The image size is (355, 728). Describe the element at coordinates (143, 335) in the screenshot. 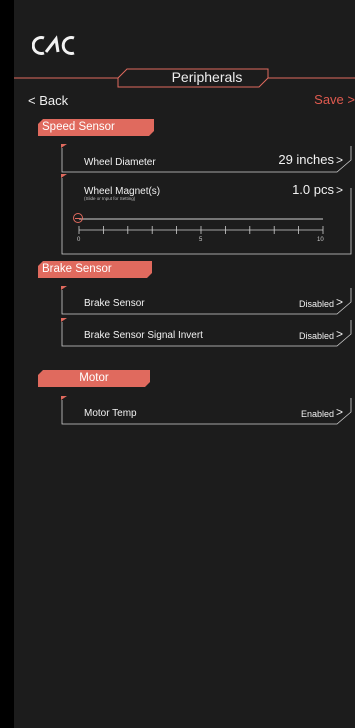

I see `brake-sensor-invert-label: Brake Sensor Signal Invert` at that location.